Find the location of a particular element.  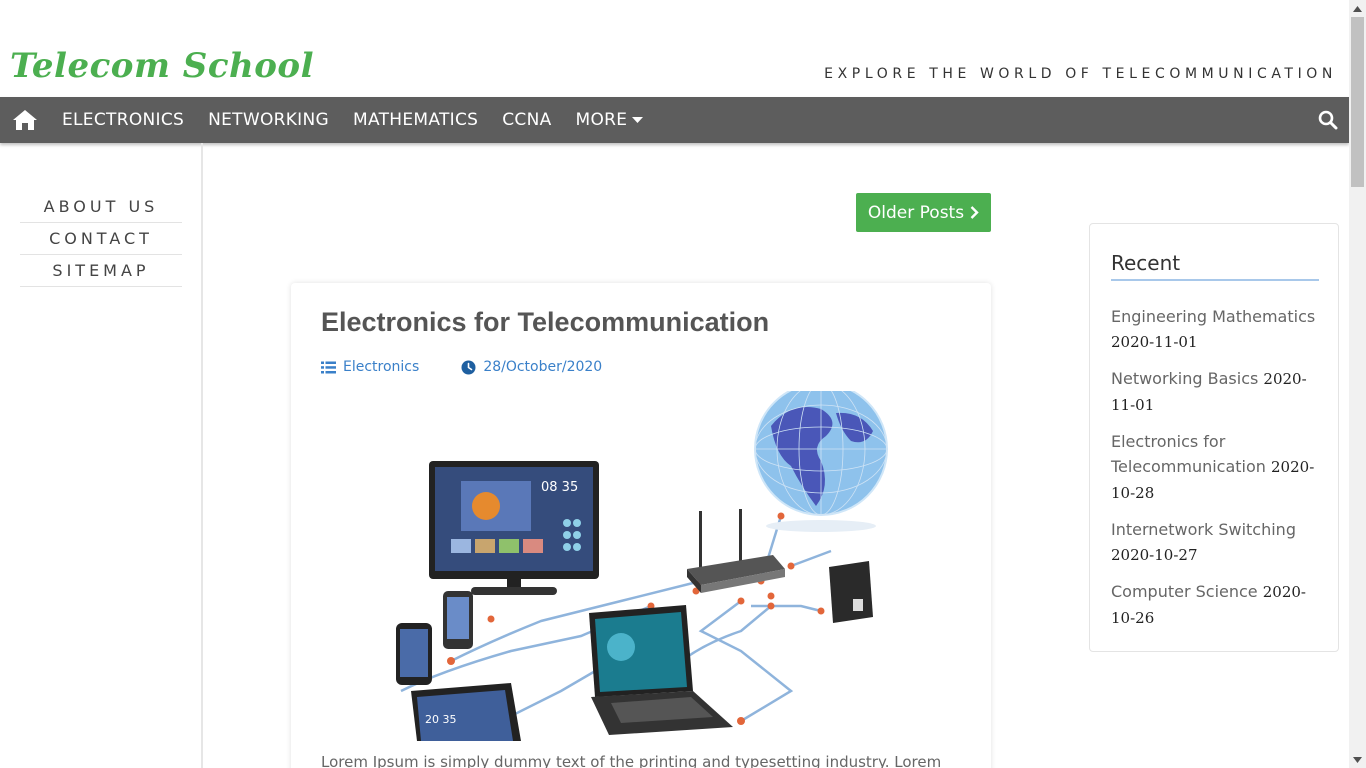

scroll-up-arrow-icon is located at coordinates (1357, 8).